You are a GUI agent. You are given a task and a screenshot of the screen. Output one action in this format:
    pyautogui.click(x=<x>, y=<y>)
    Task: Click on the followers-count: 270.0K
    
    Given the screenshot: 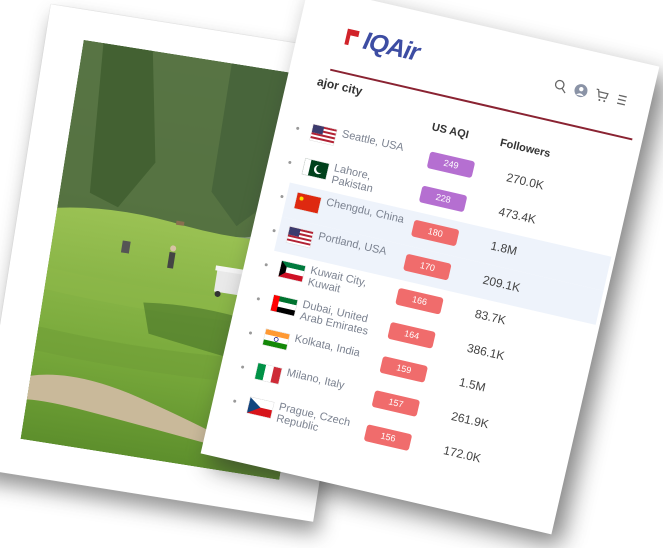 What is the action you would take?
    pyautogui.click(x=525, y=181)
    